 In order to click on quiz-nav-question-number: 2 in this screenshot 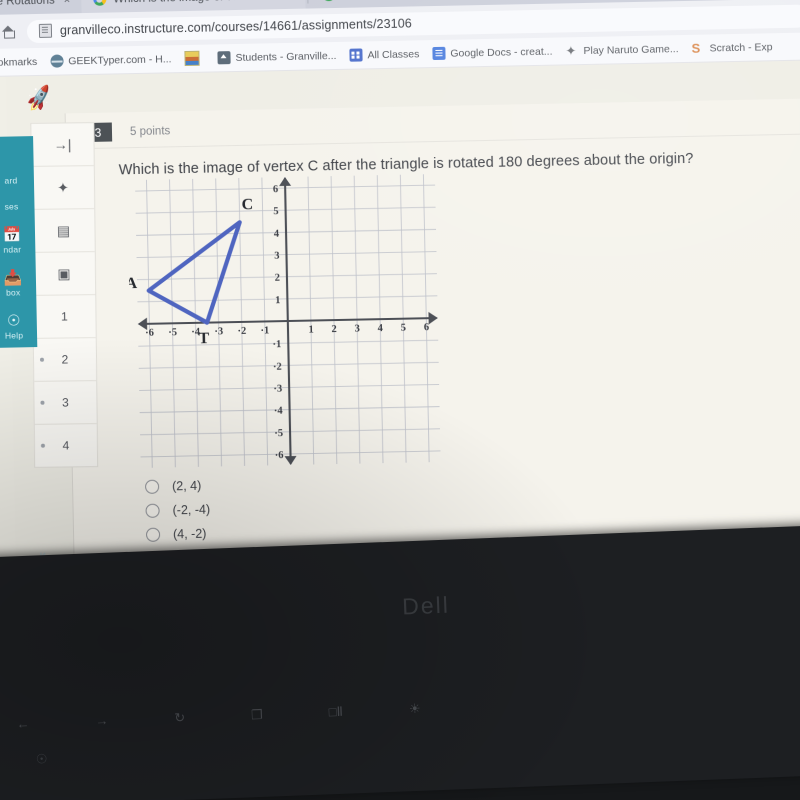, I will do `click(65, 359)`.